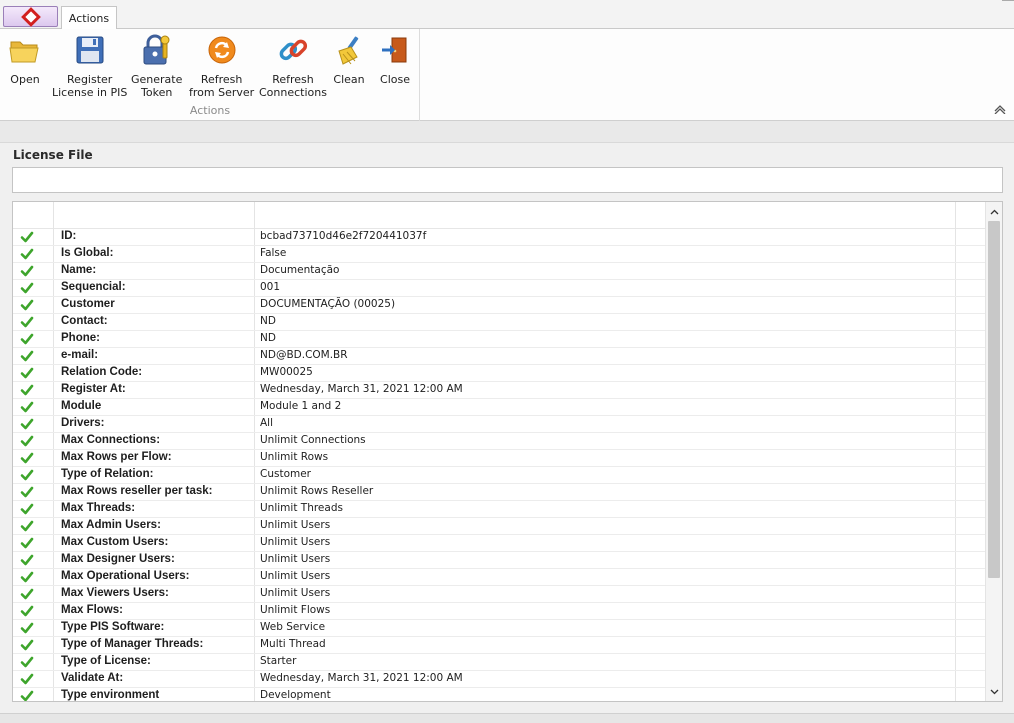 This screenshot has height=723, width=1014. I want to click on table-row: e-mail: ND@BD.COM.BR, so click(499, 356).